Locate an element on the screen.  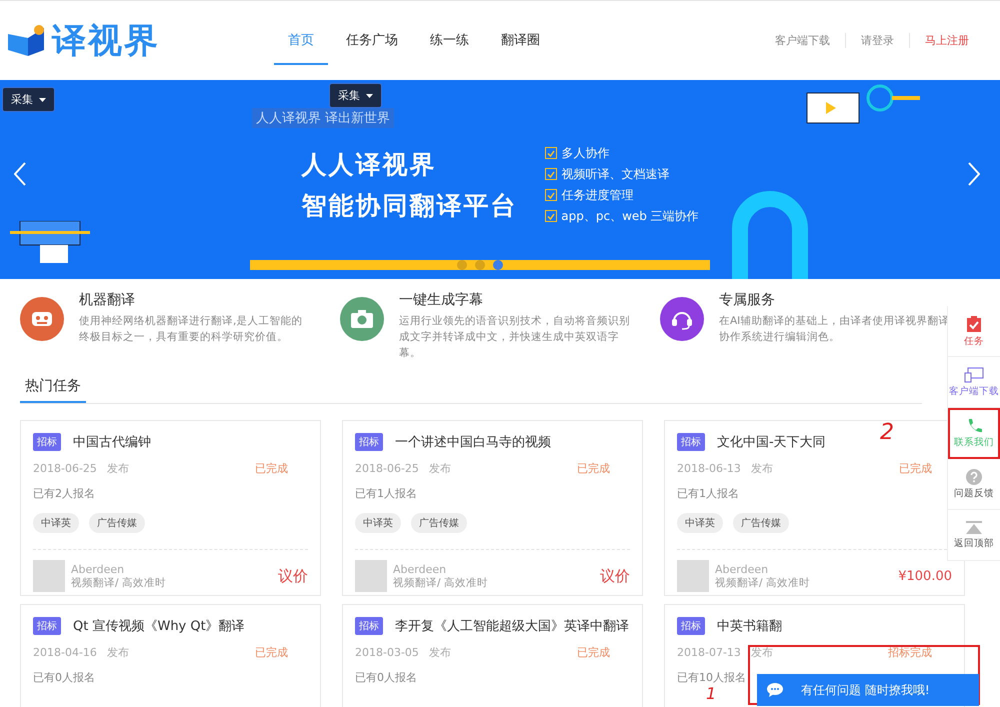
feature-text: 视频听译、文档速译 is located at coordinates (615, 174).